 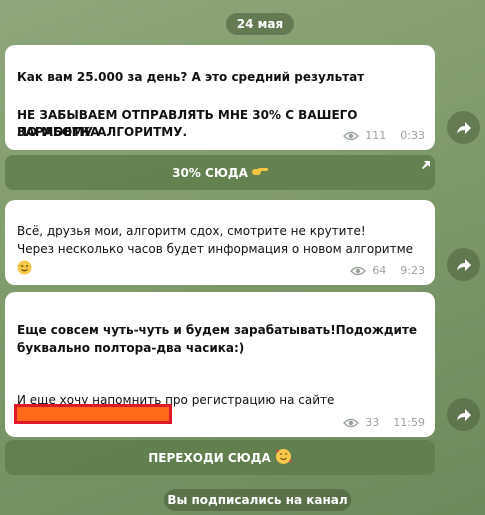 What do you see at coordinates (209, 457) in the screenshot?
I see `btn2-label: ПЕРЕХОДИ СЮДА` at bounding box center [209, 457].